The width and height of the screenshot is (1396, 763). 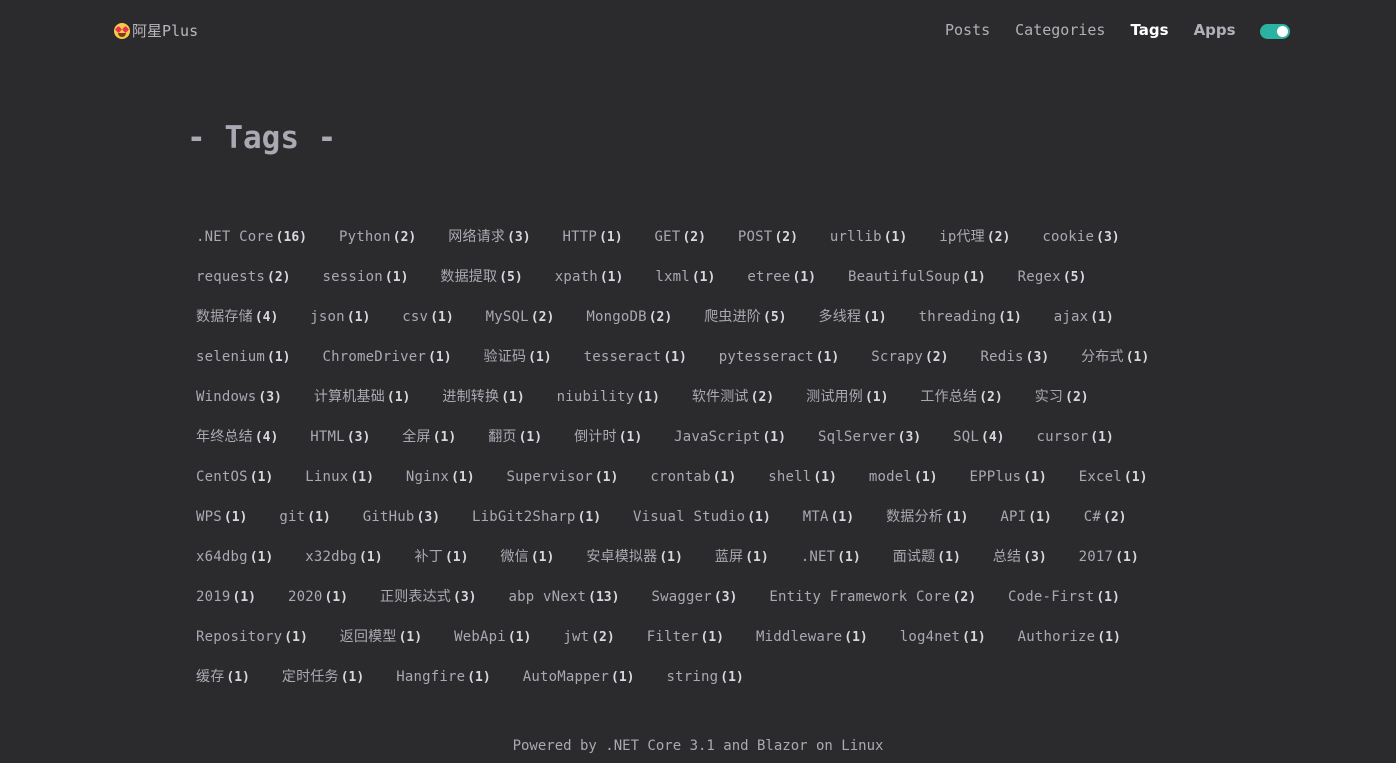 What do you see at coordinates (1008, 477) in the screenshot?
I see `tag-link: EPPlus (1)` at bounding box center [1008, 477].